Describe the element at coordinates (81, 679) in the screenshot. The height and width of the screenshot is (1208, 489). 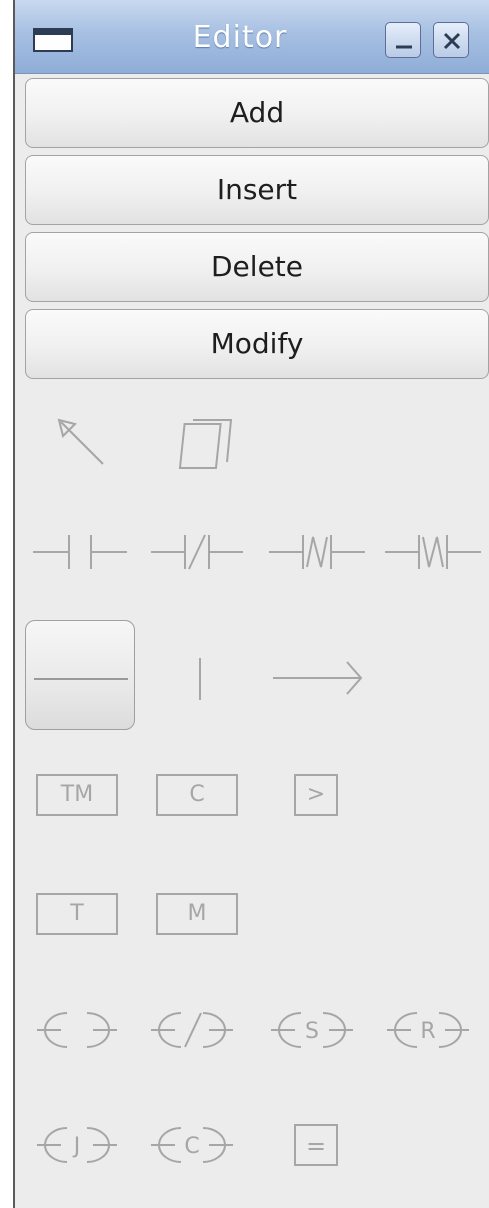
I see `horizontal-line-icon` at that location.